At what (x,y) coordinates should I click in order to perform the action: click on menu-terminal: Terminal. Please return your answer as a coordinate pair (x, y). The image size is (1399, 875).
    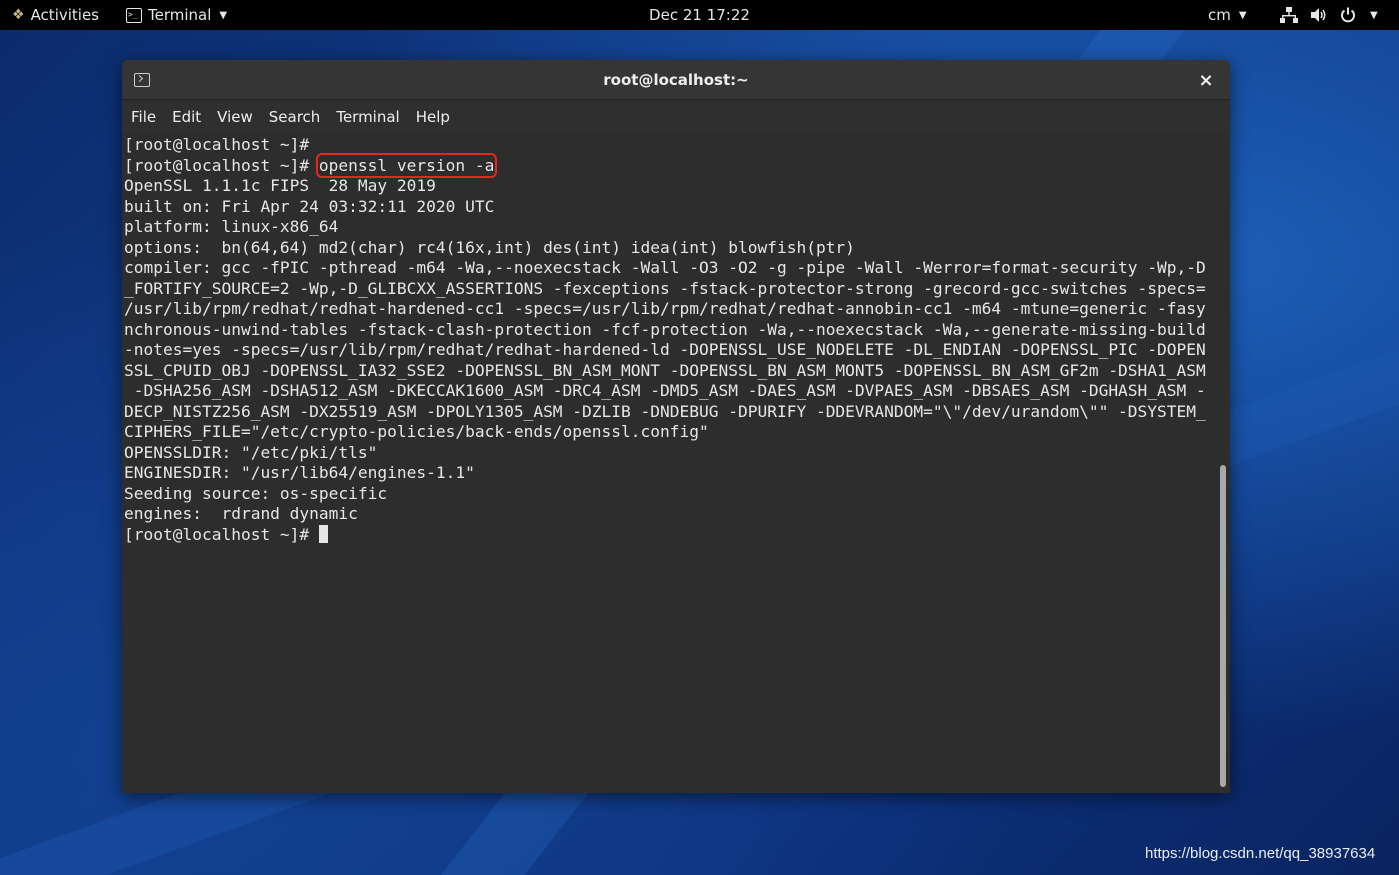
    Looking at the image, I should click on (367, 117).